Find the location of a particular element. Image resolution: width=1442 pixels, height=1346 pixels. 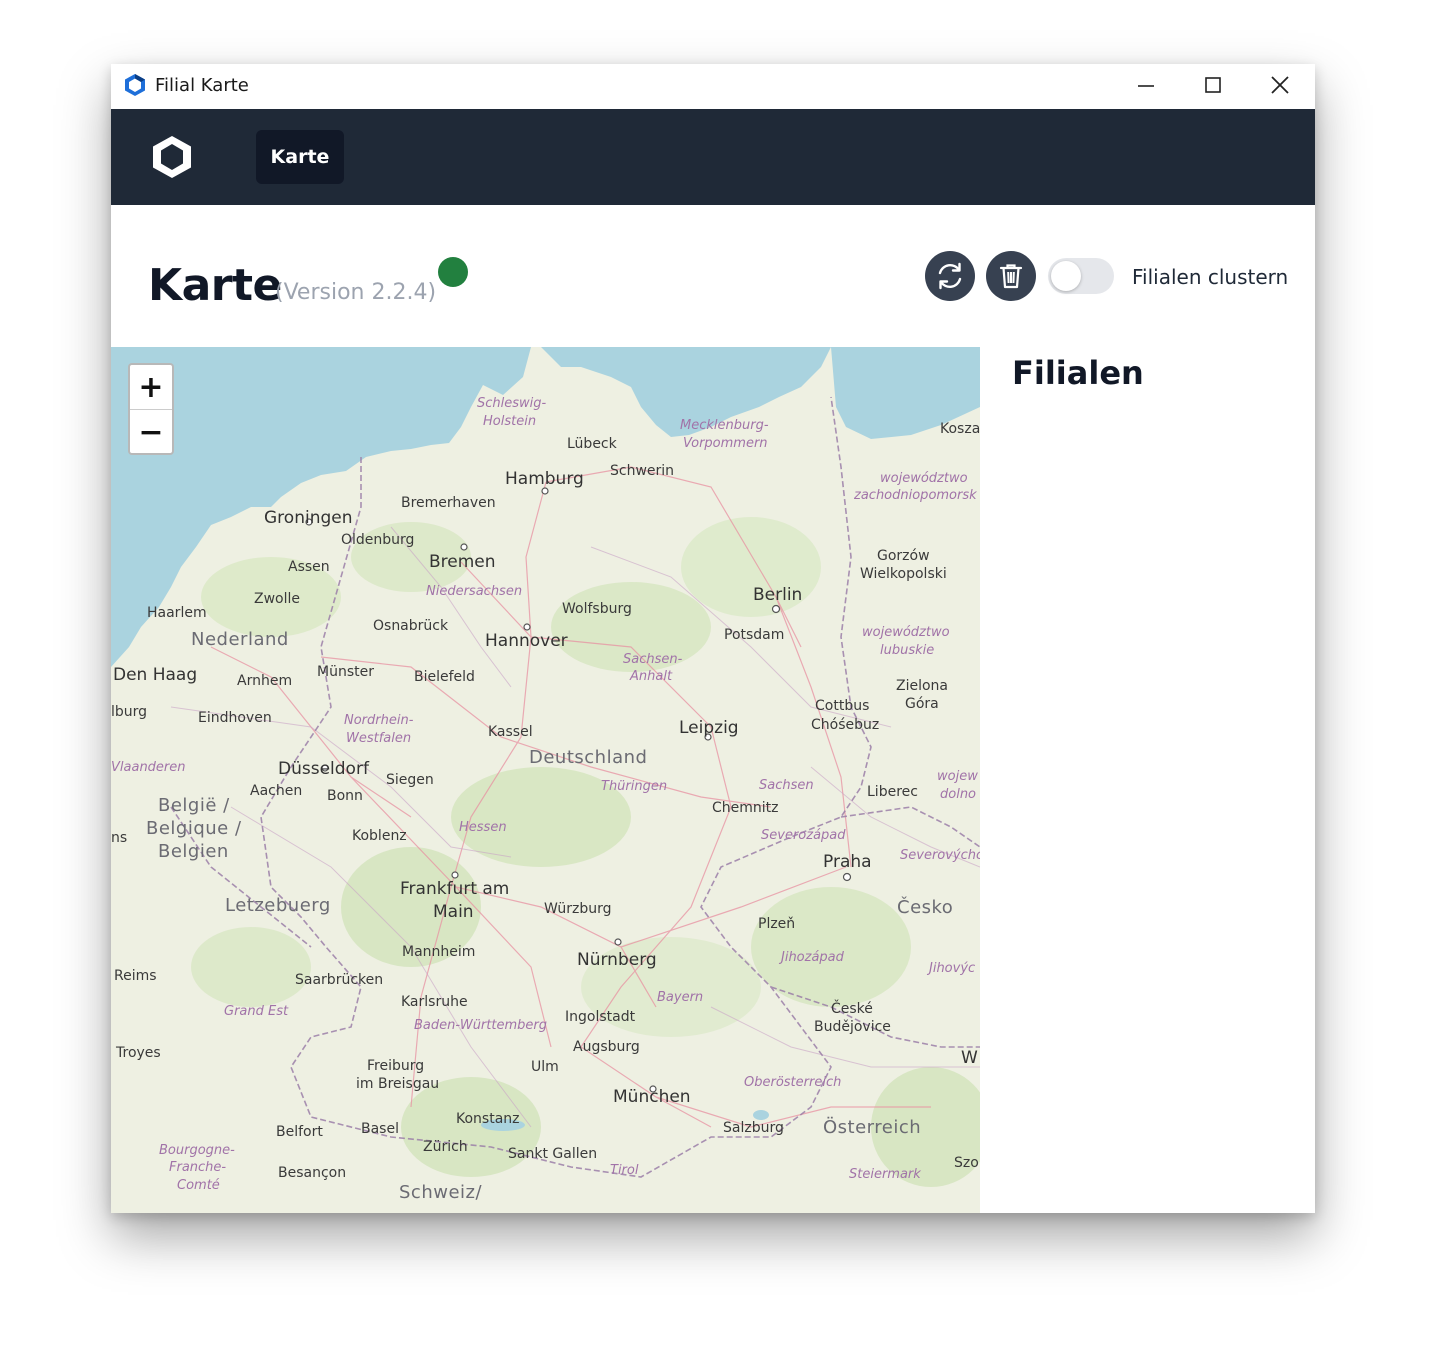

map-label: Belgique / is located at coordinates (194, 828).